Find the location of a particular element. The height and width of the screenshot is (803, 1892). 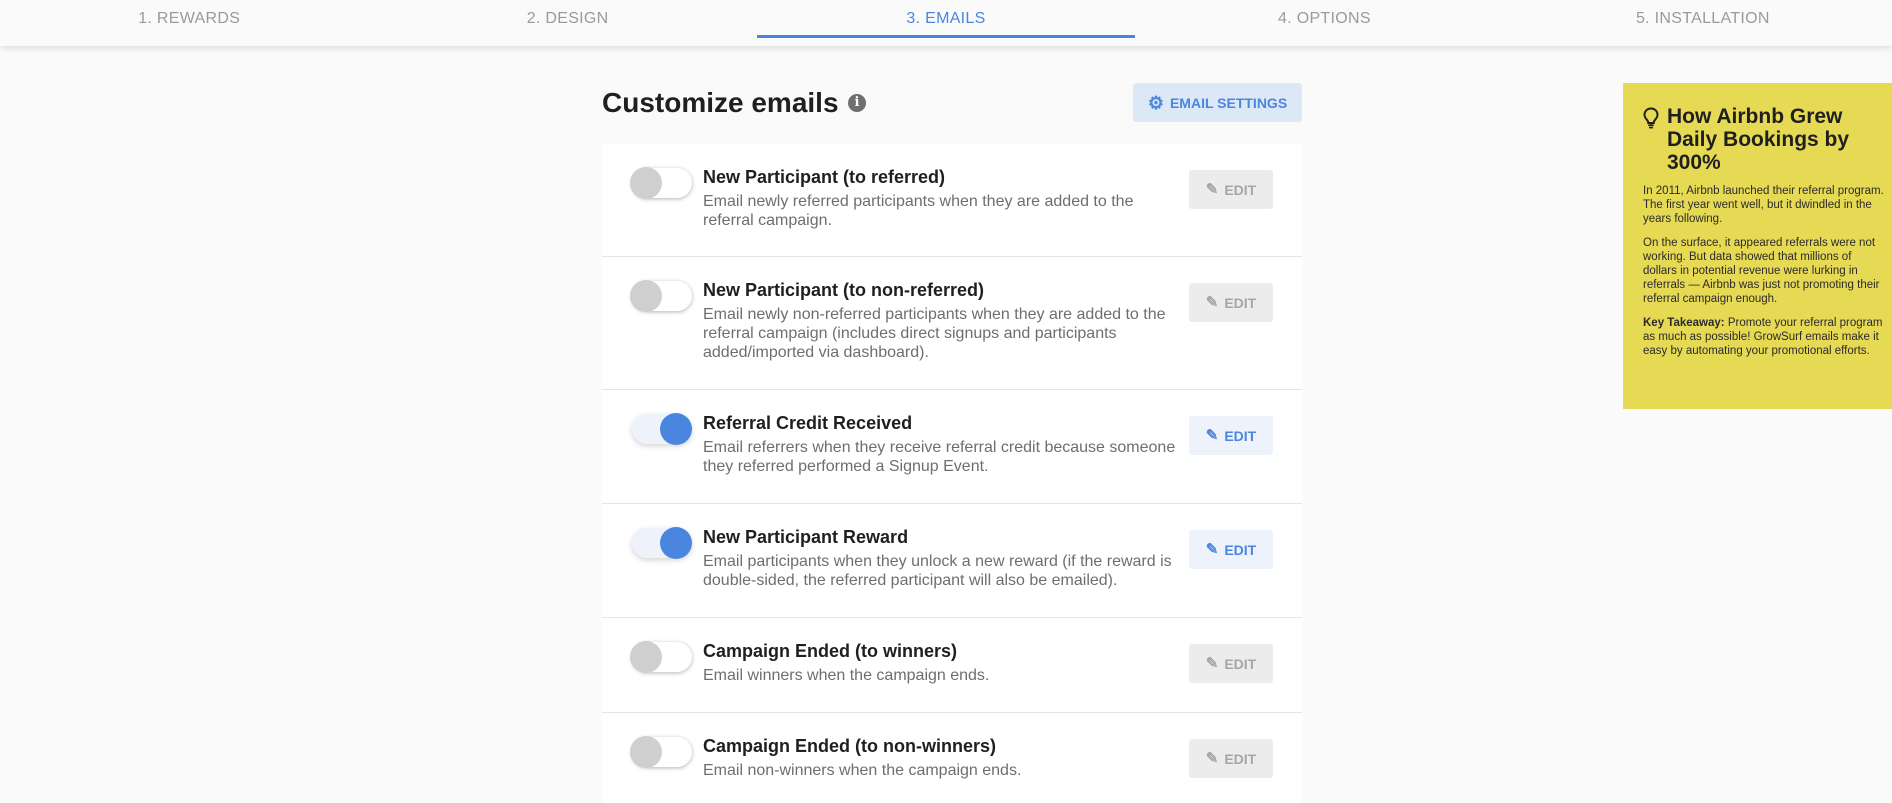

email-settings-button: ⚙ EMAIL SETTINGS is located at coordinates (1217, 102).